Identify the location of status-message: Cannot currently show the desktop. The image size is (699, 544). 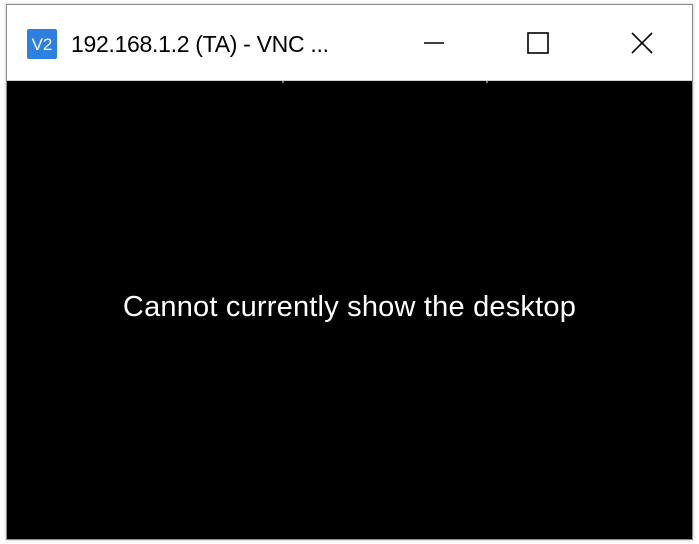
(349, 307).